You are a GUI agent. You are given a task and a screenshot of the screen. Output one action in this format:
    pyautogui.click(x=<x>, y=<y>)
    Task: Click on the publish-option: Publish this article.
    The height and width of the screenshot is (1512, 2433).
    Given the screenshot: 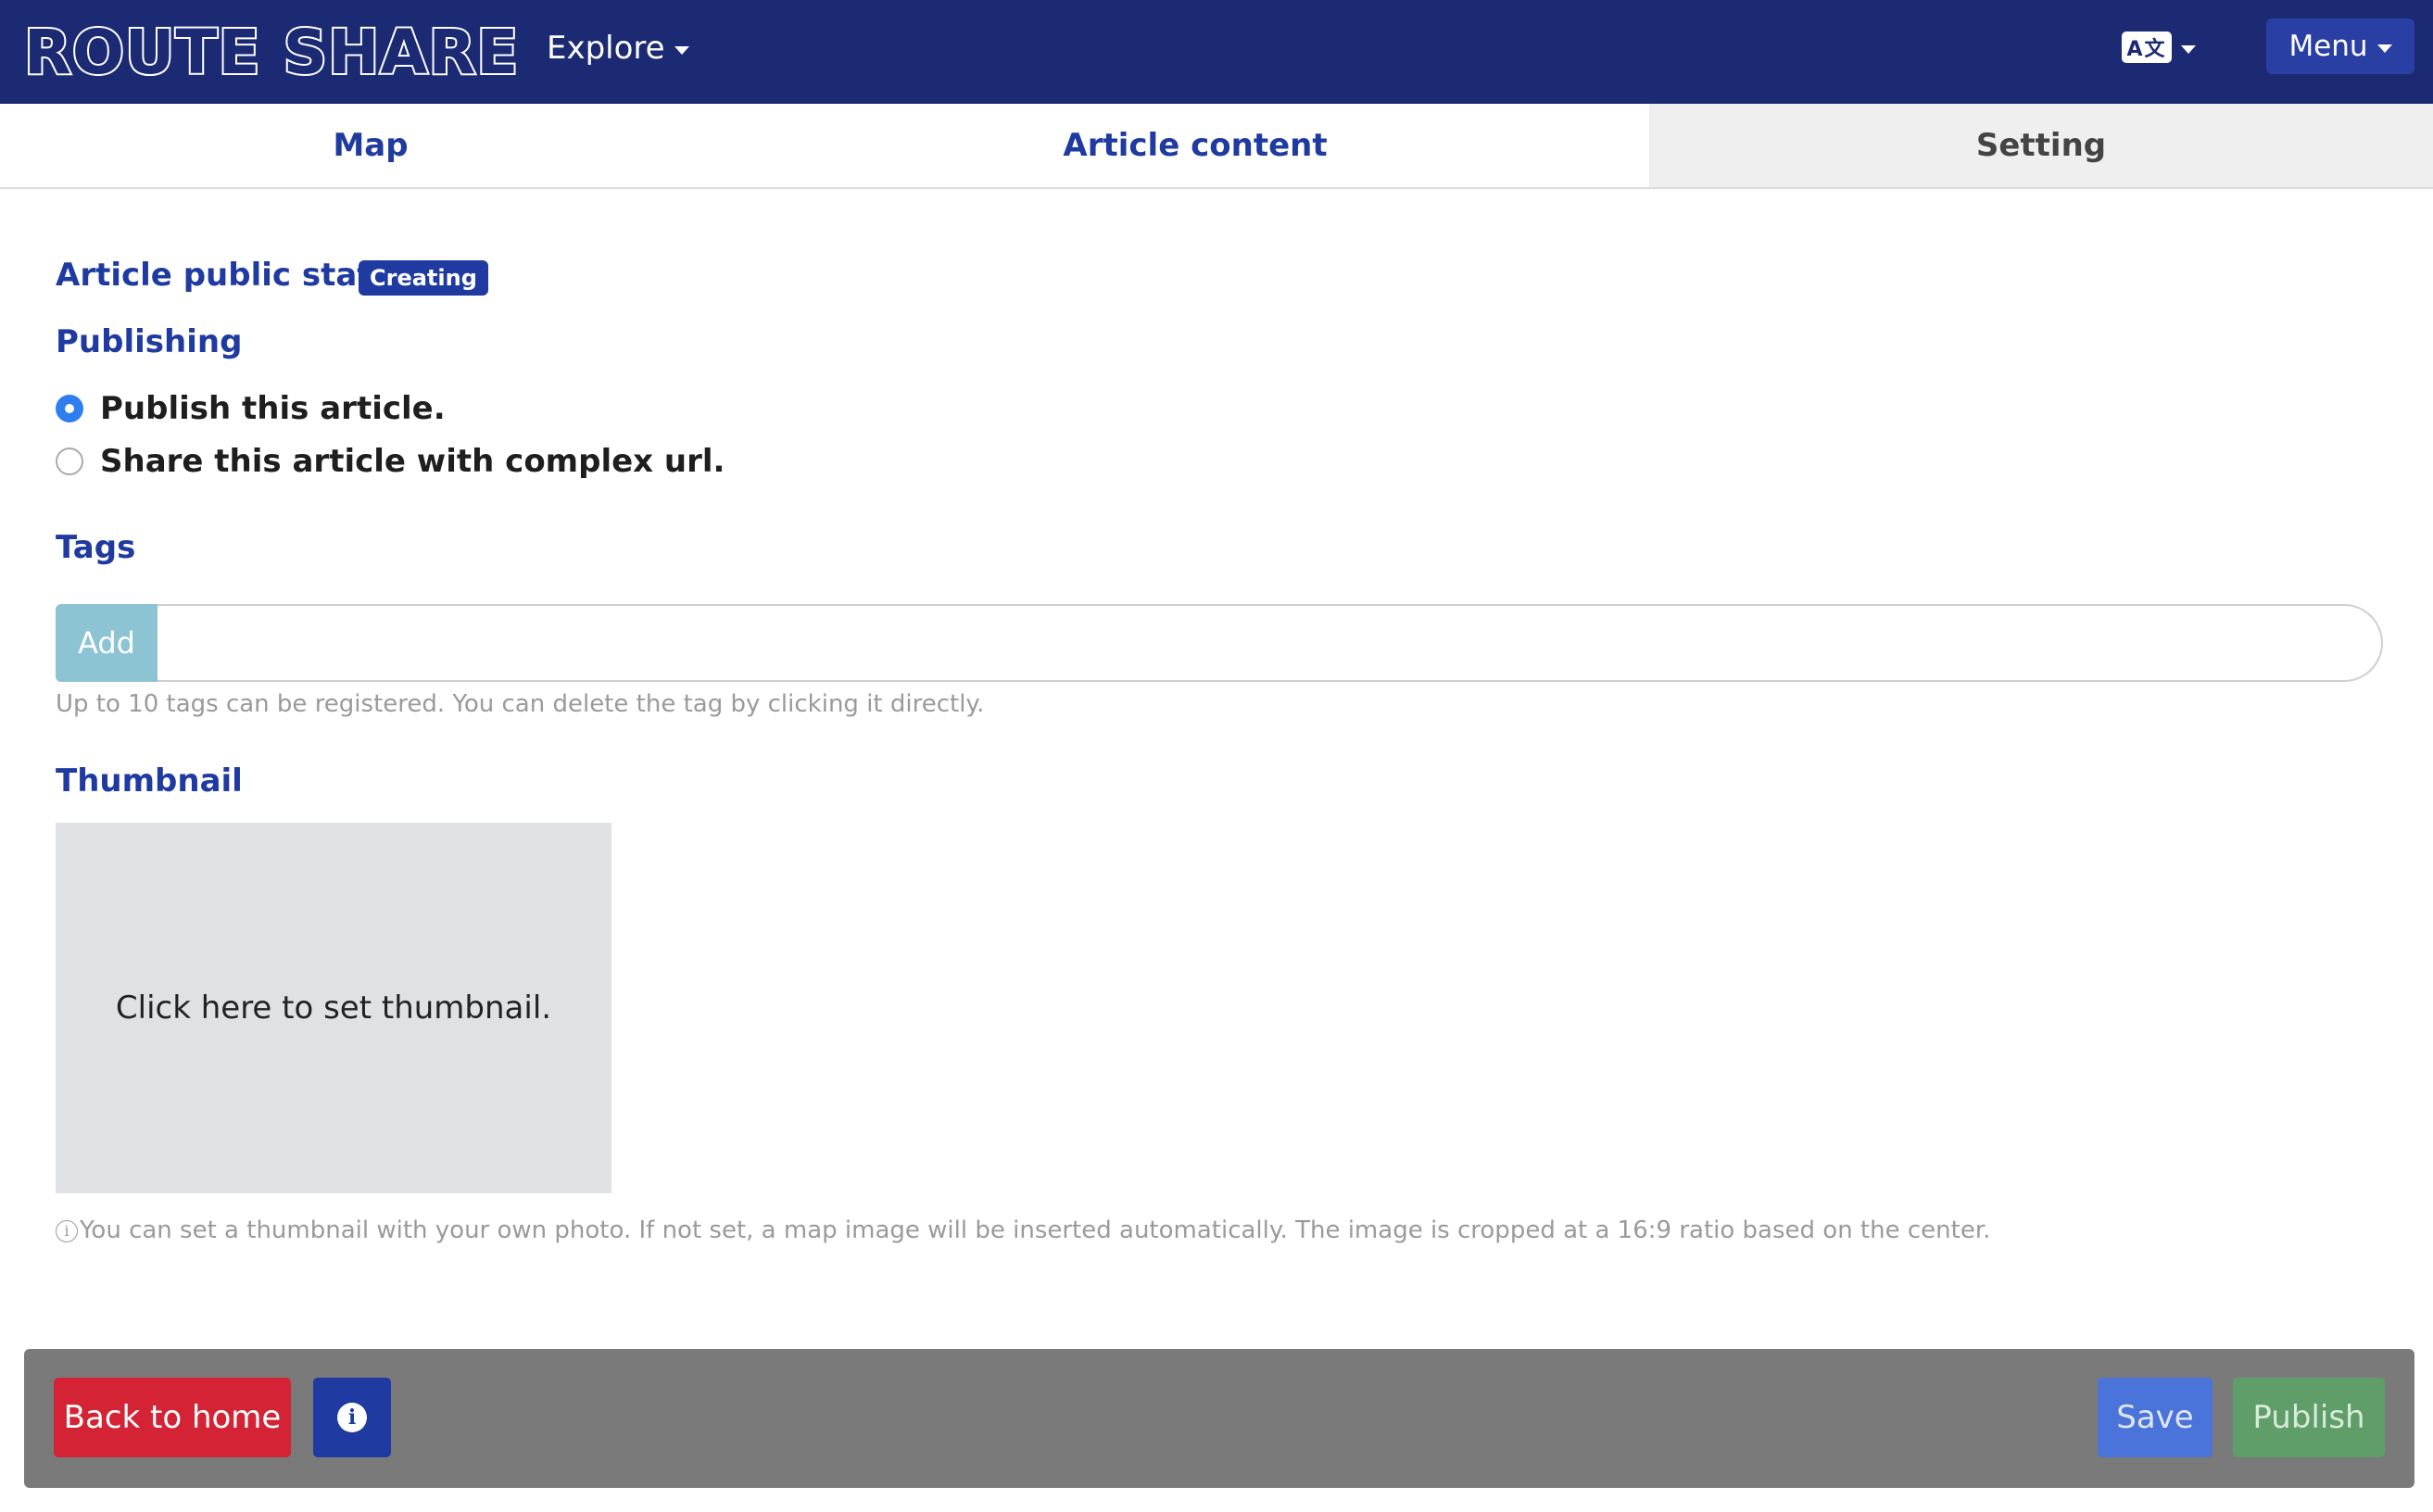 What is the action you would take?
    pyautogui.click(x=251, y=408)
    